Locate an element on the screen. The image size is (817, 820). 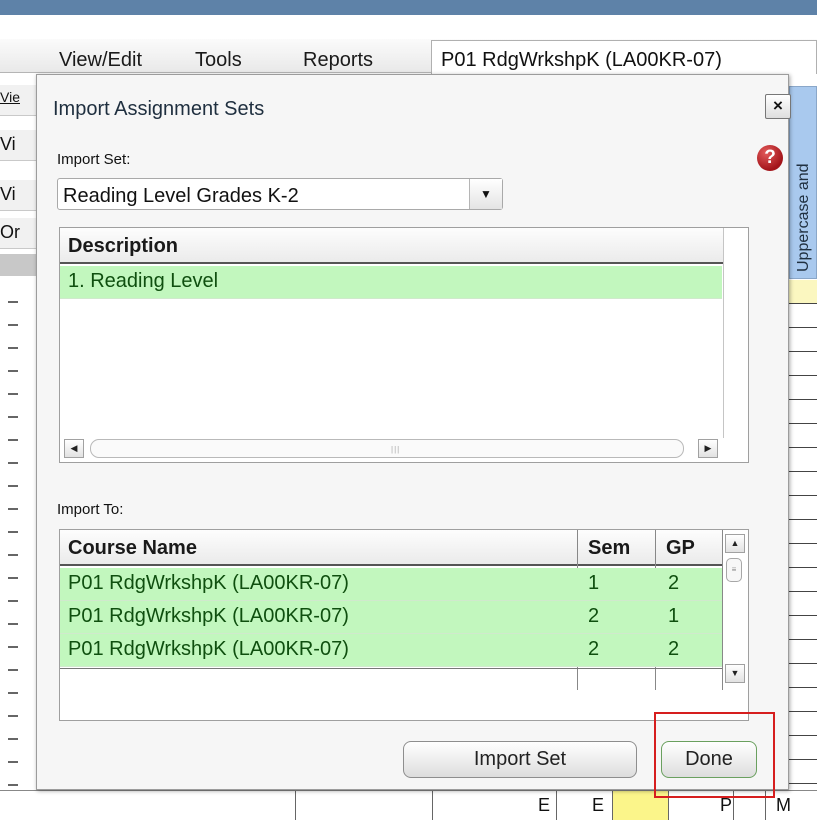
scroll-right-icon: ▶ is located at coordinates (708, 448).